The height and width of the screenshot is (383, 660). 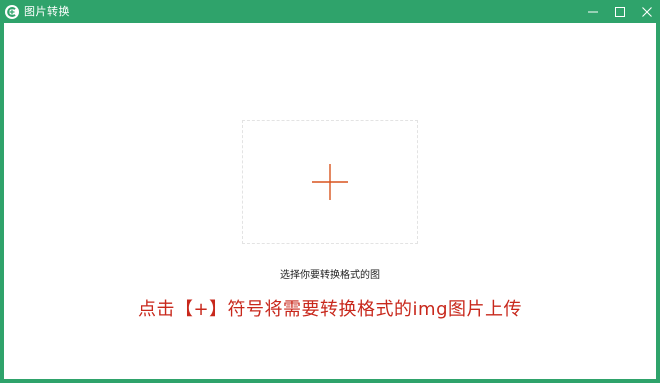 What do you see at coordinates (47, 11) in the screenshot?
I see `window-title: 图片转换` at bounding box center [47, 11].